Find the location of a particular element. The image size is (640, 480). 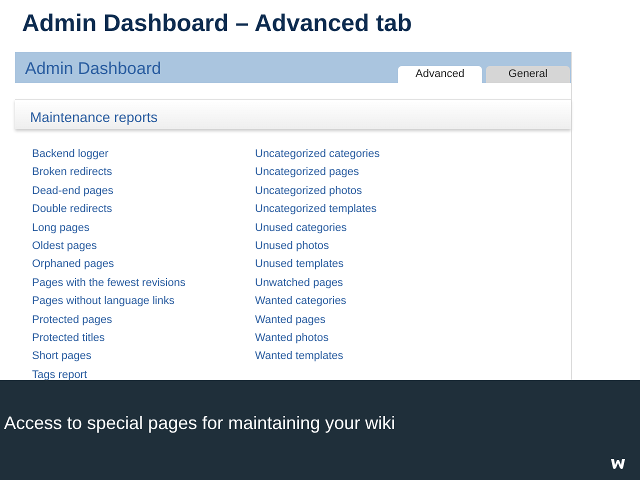

tab: Advanced is located at coordinates (440, 74).